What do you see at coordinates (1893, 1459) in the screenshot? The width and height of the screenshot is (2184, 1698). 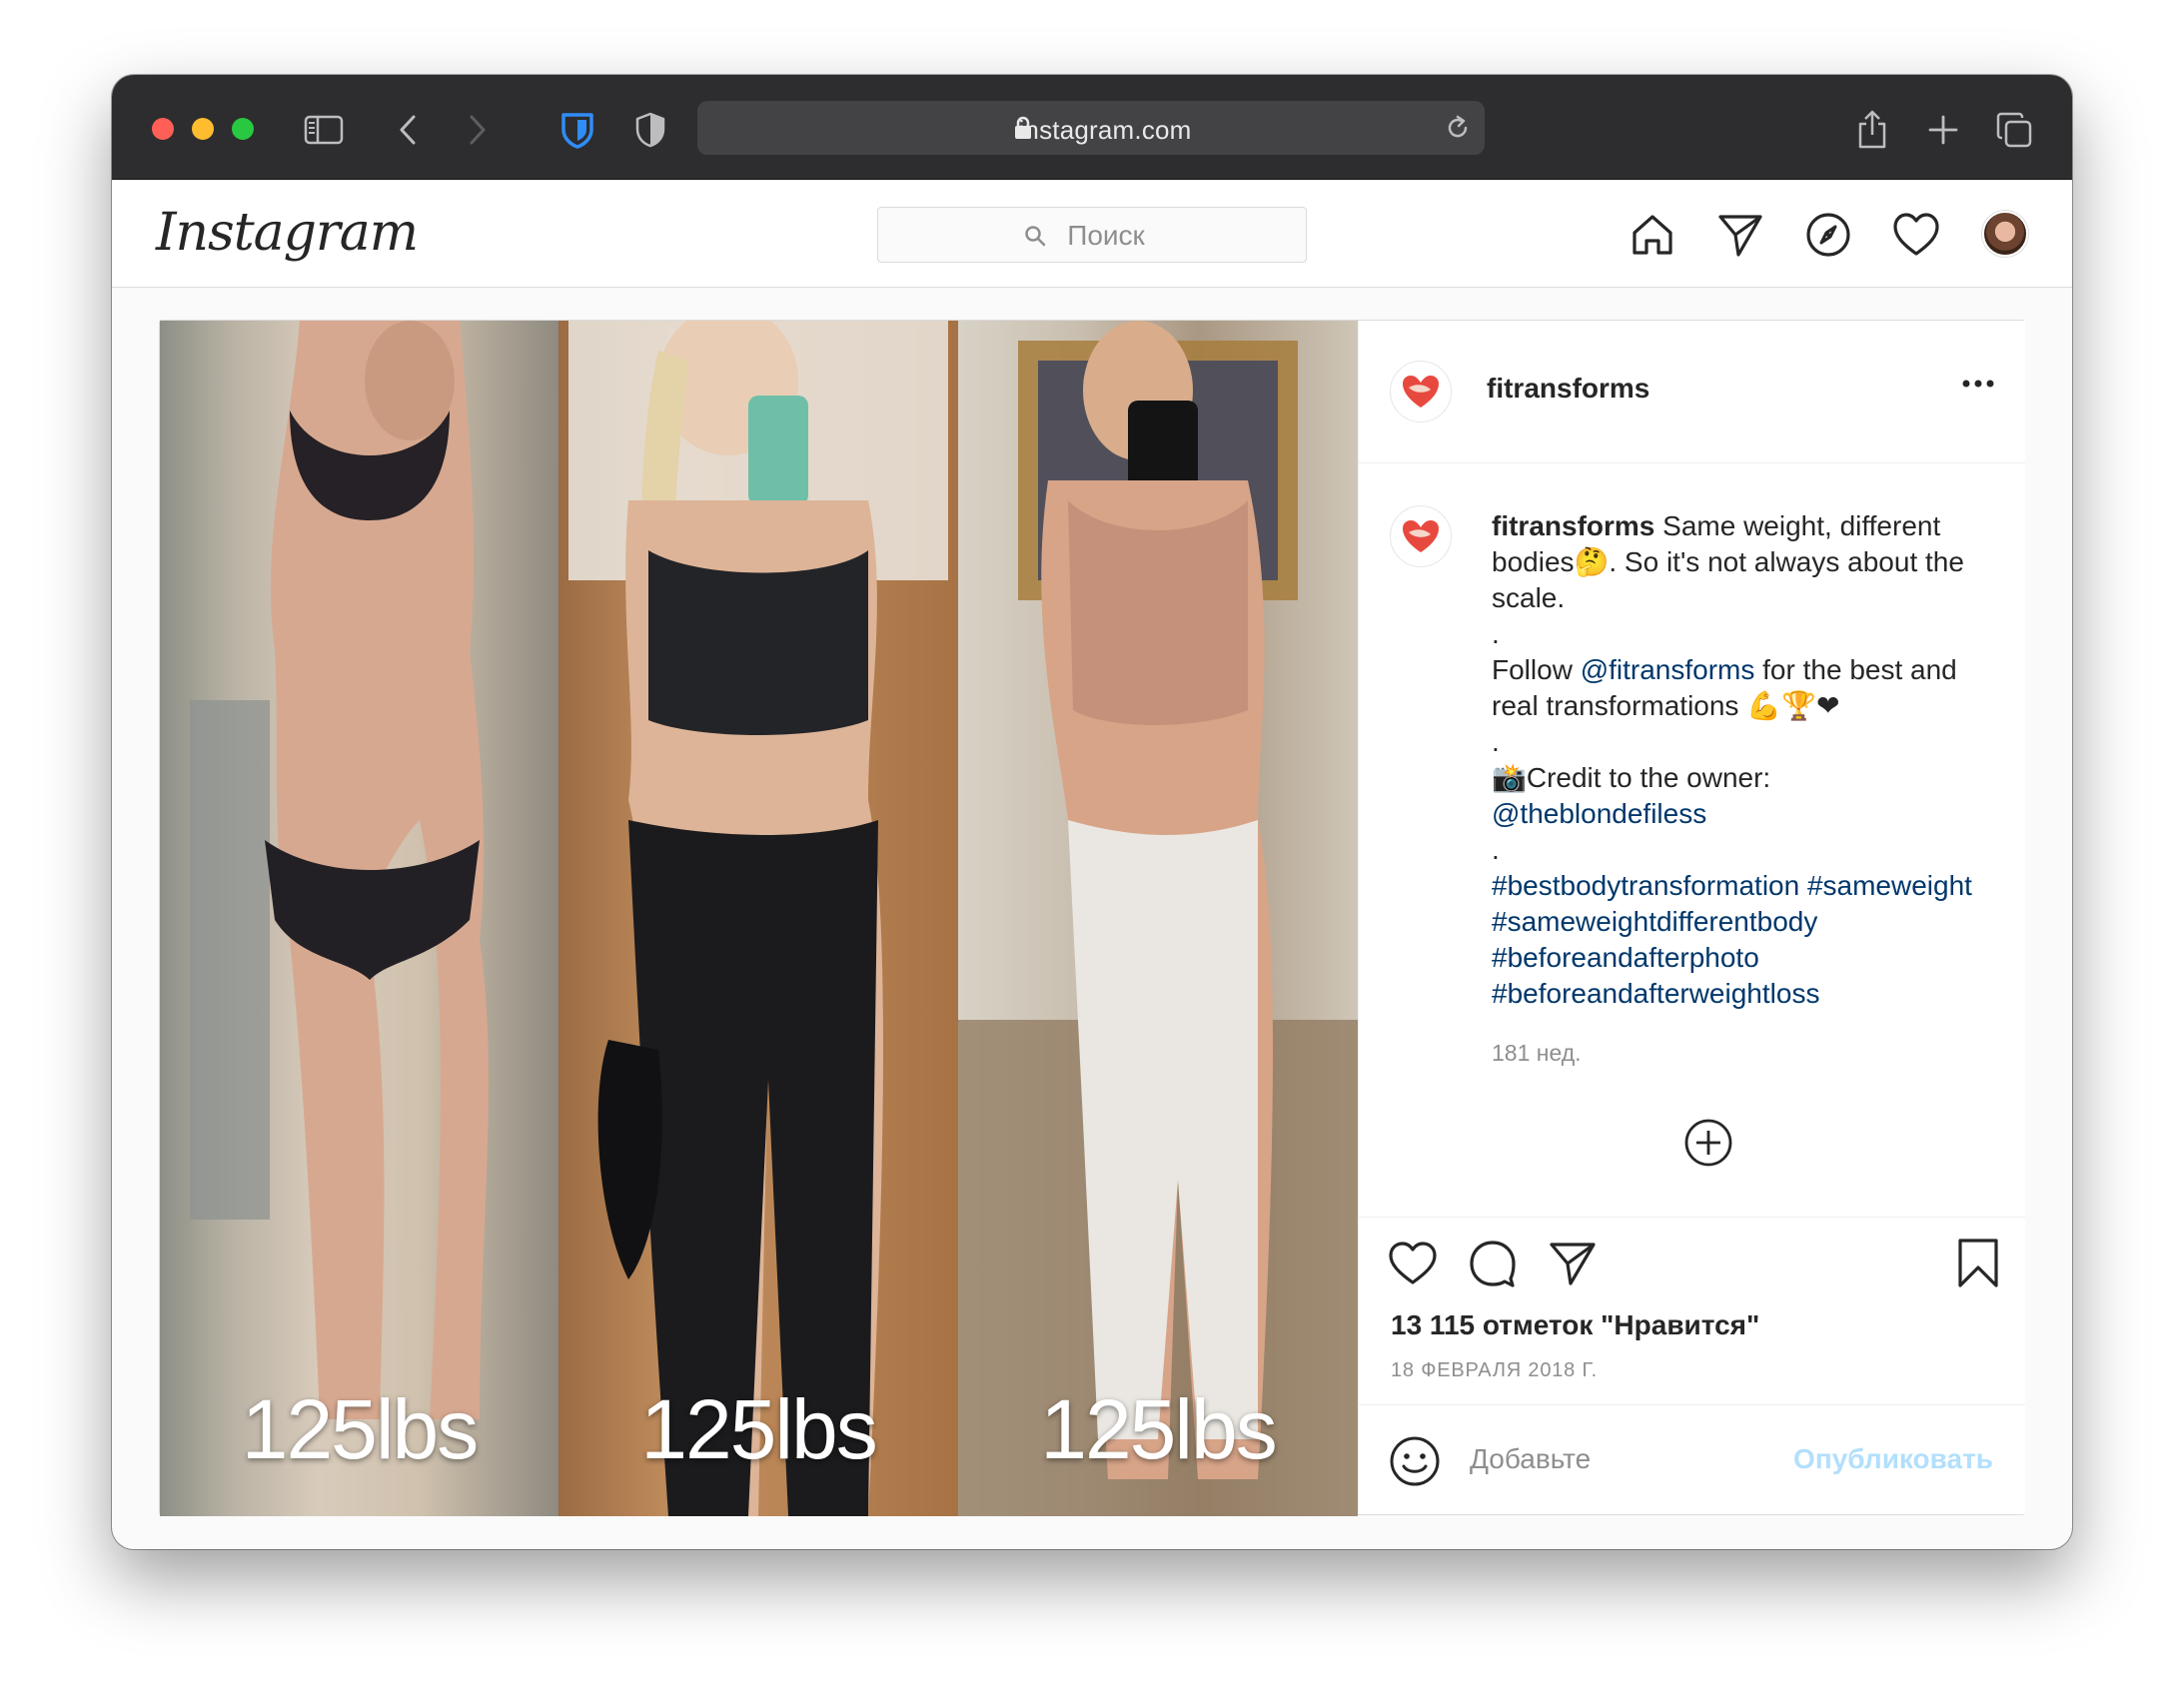 I see `publish-button: Опубликовать` at bounding box center [1893, 1459].